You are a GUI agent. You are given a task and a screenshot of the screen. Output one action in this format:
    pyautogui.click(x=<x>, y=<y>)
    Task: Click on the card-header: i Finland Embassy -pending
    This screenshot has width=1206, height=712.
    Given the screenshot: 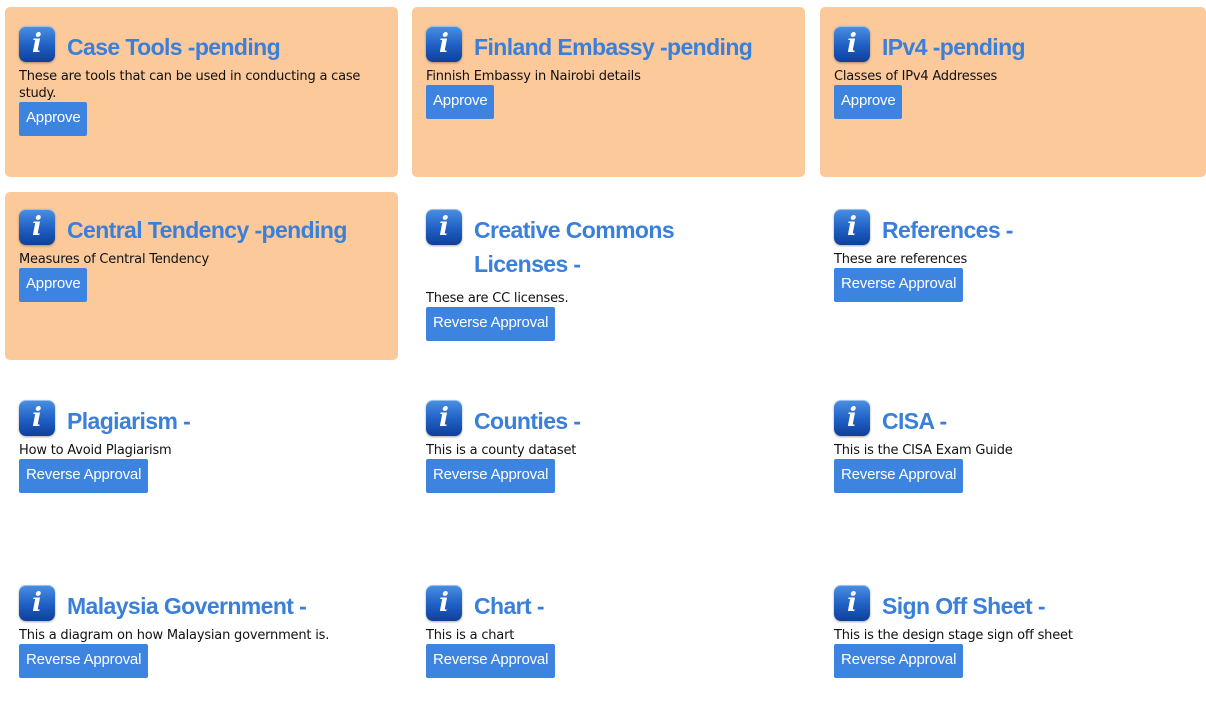 What is the action you would take?
    pyautogui.click(x=608, y=45)
    